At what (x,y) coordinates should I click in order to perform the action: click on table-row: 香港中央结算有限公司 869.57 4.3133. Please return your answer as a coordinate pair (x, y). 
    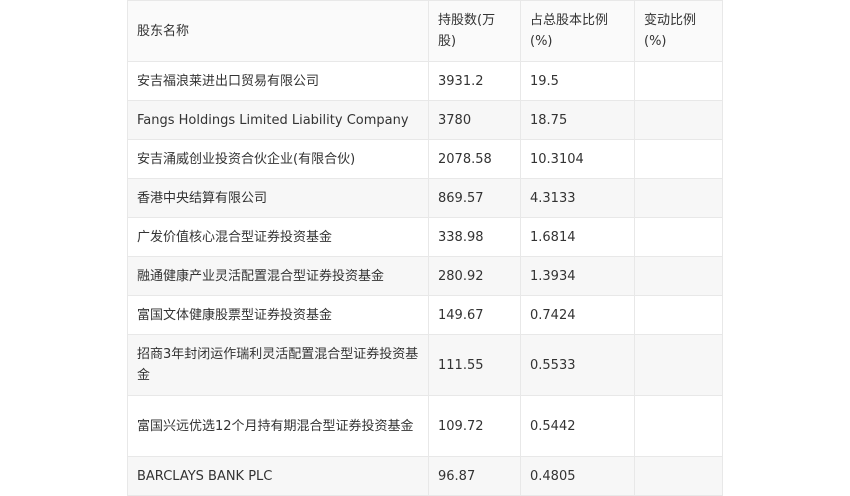
    Looking at the image, I should click on (425, 198).